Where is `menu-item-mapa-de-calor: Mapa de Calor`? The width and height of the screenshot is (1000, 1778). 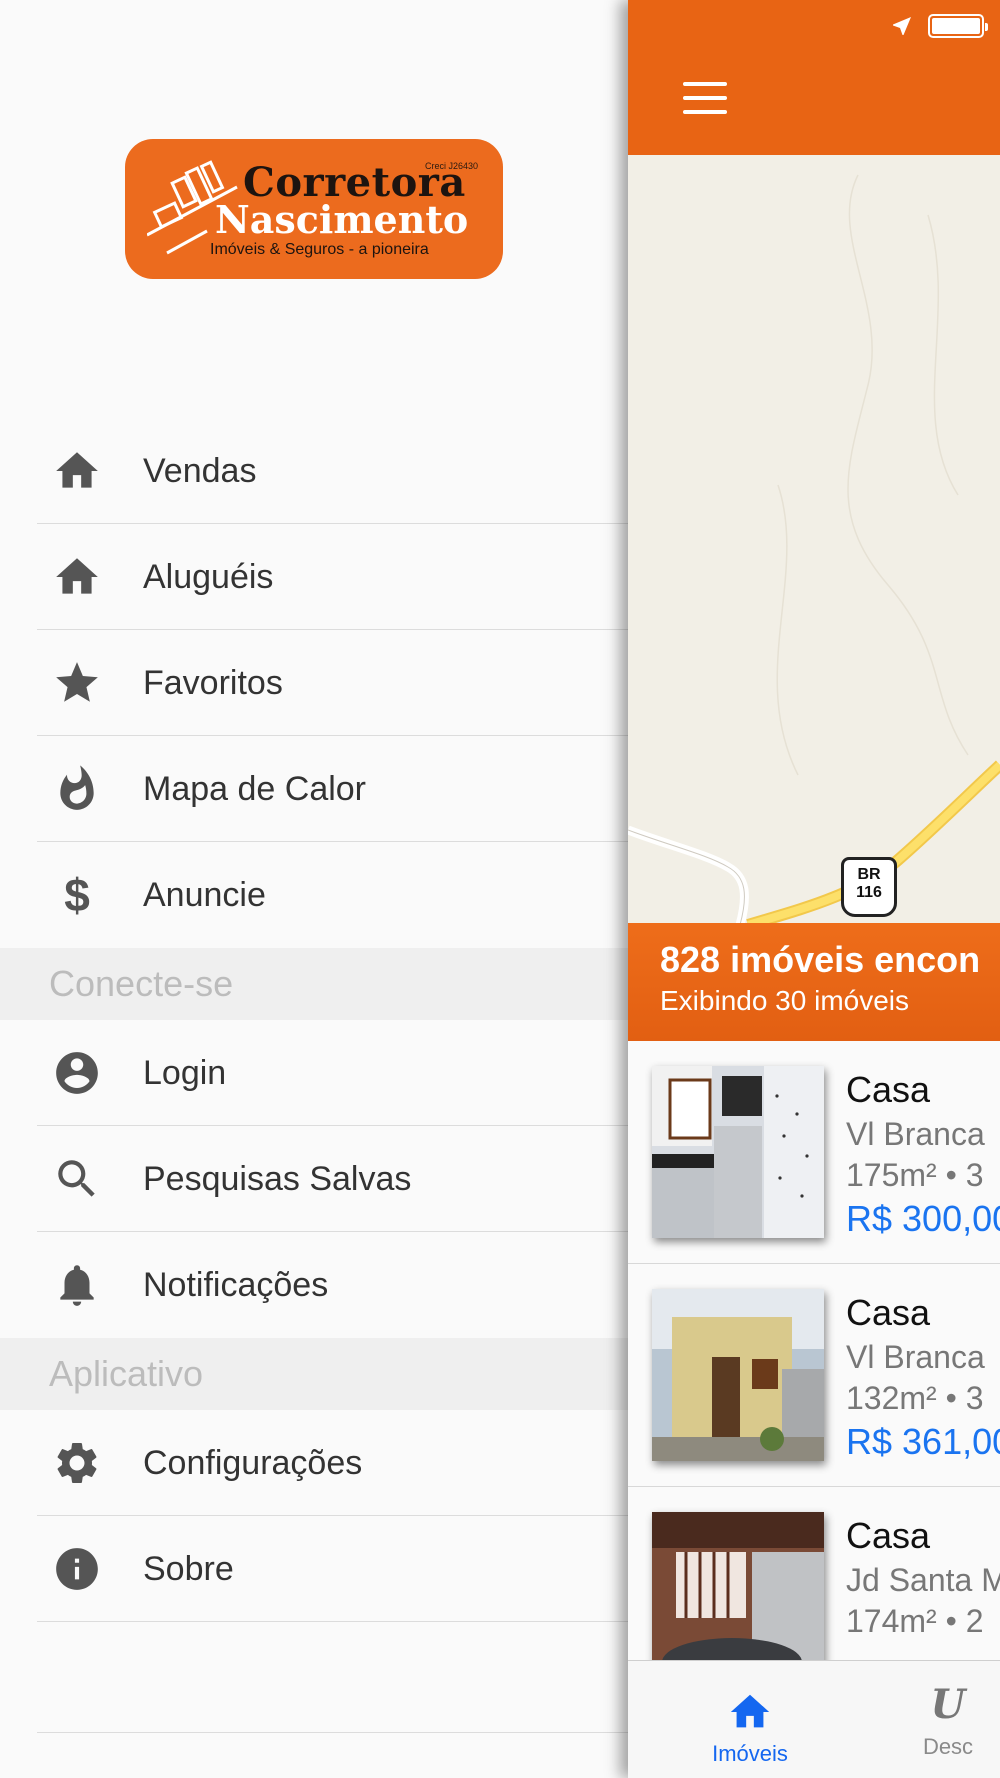 menu-item-mapa-de-calor: Mapa de Calor is located at coordinates (314, 789).